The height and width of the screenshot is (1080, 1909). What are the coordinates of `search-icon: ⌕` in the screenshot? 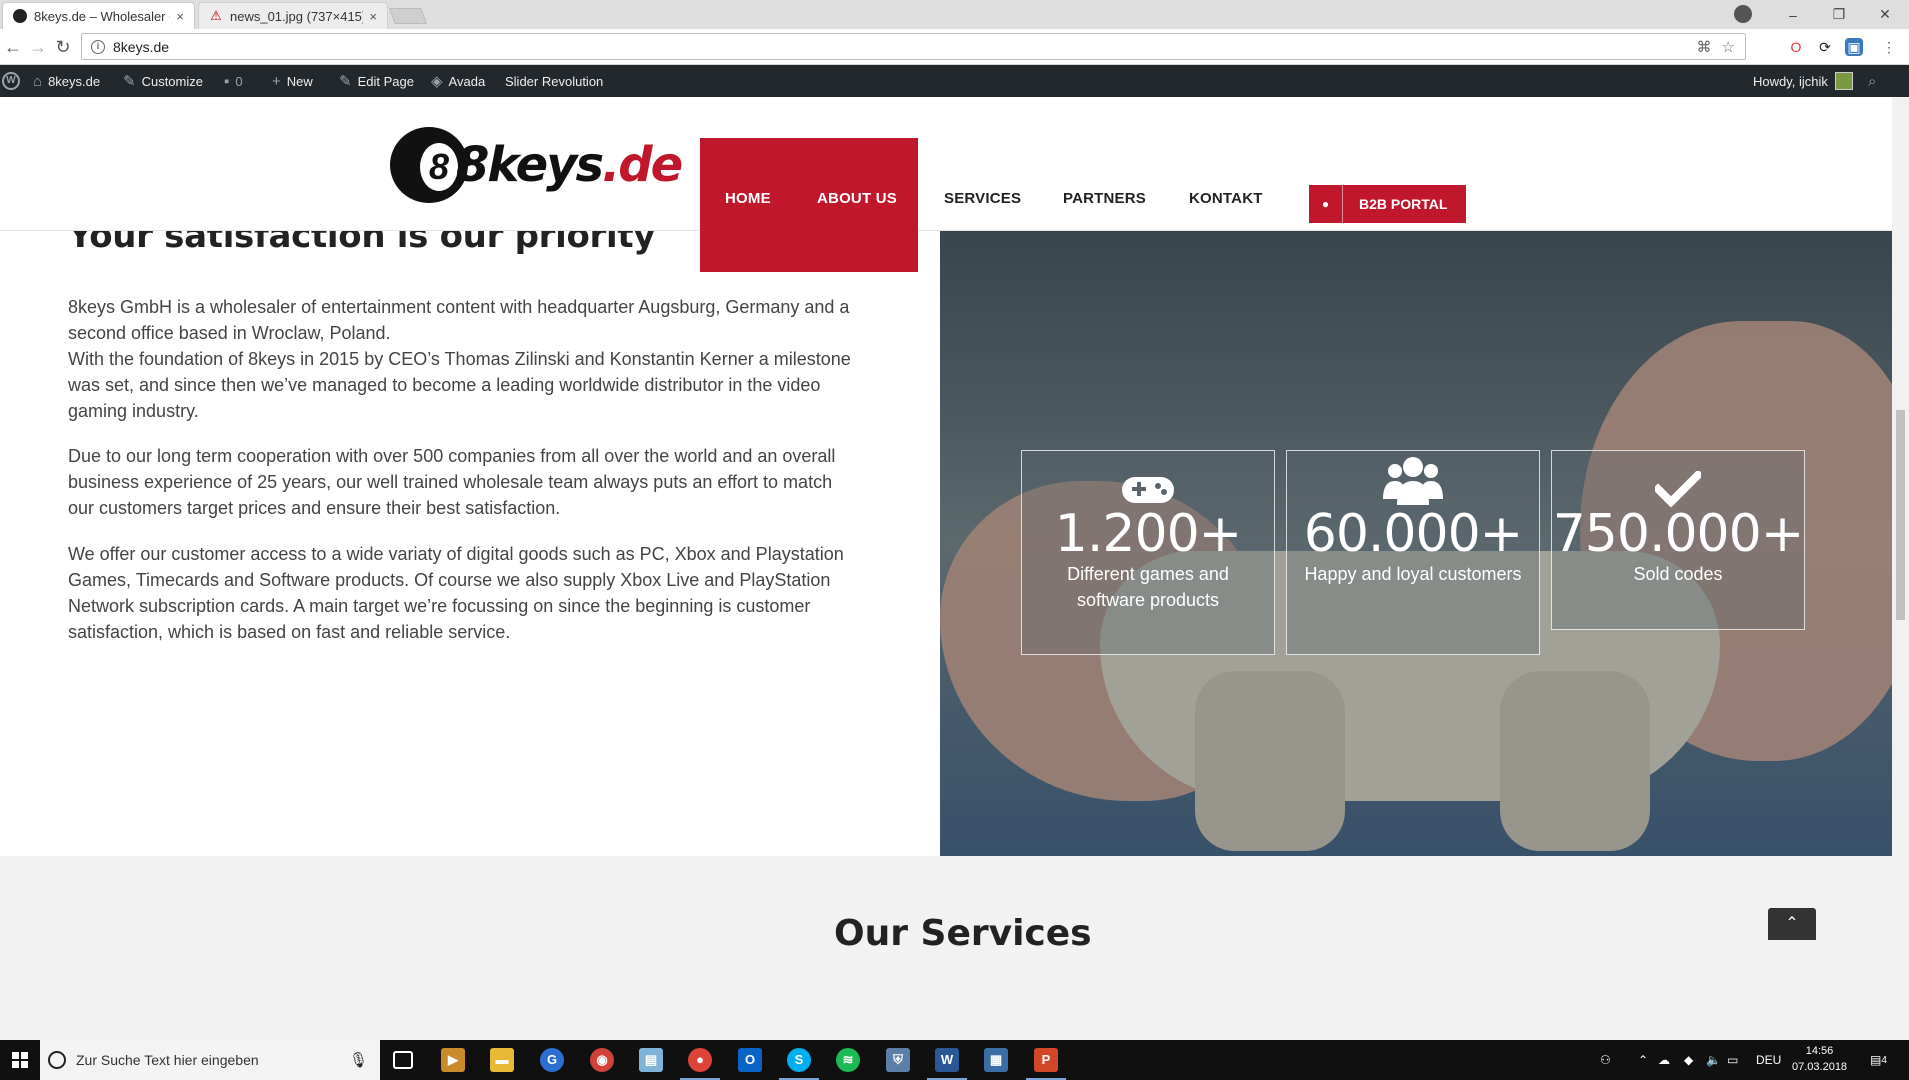 It's located at (1872, 81).